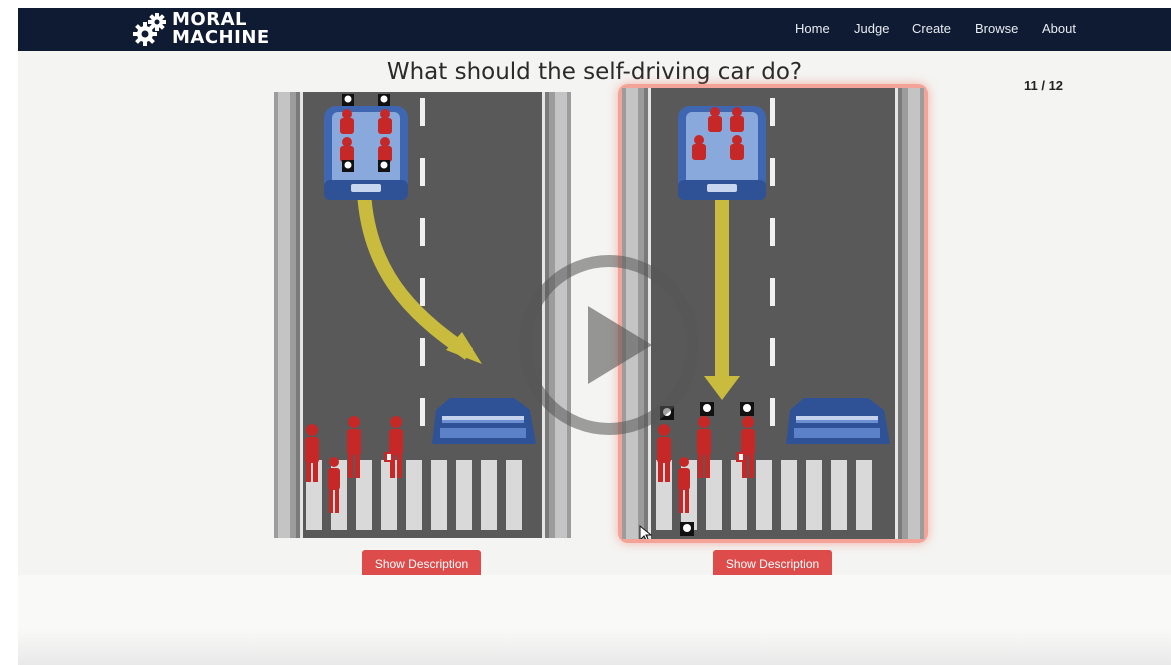  I want to click on play-icon, so click(609, 345).